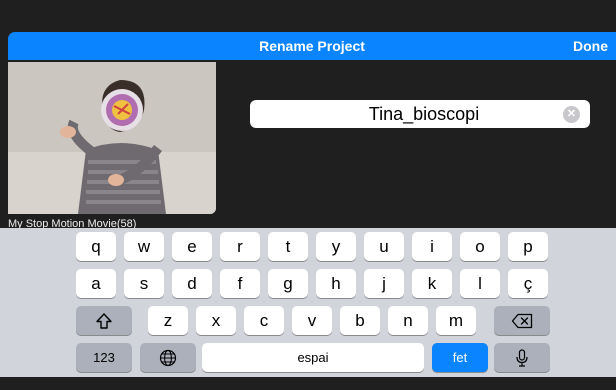 This screenshot has width=616, height=390. What do you see at coordinates (288, 283) in the screenshot?
I see `key-g: g` at bounding box center [288, 283].